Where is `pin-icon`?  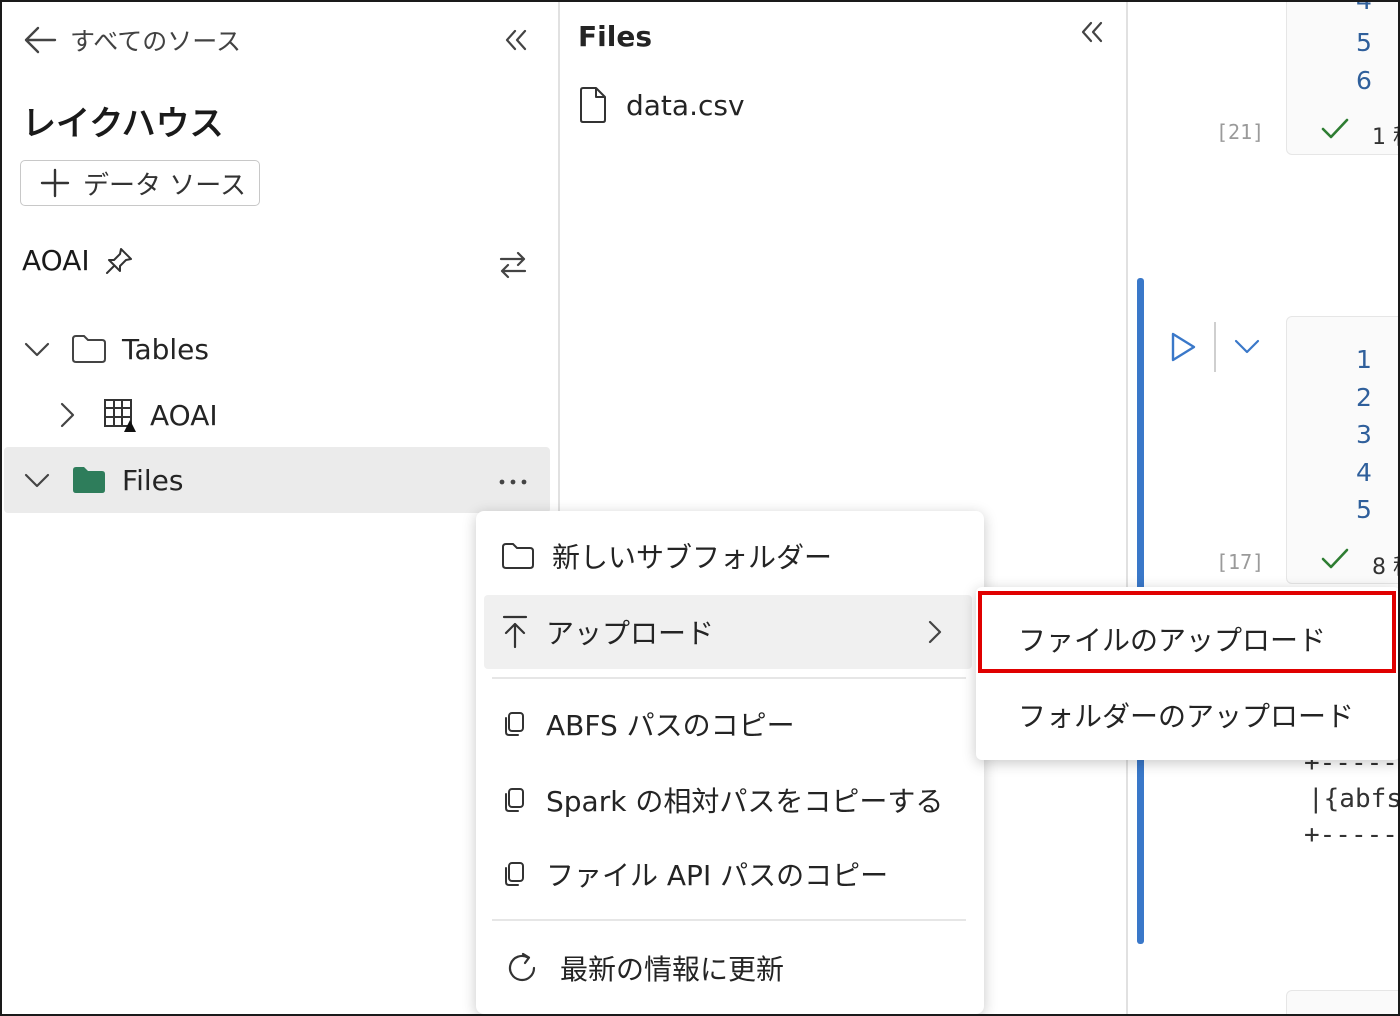
pin-icon is located at coordinates (119, 261).